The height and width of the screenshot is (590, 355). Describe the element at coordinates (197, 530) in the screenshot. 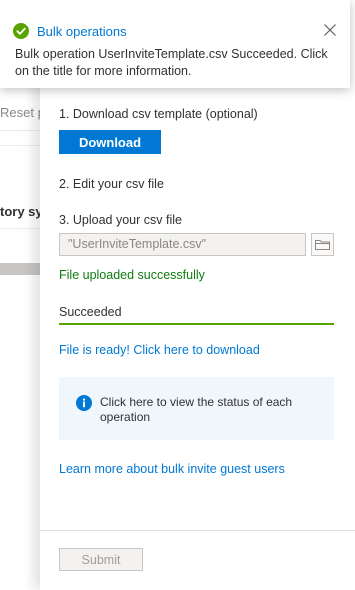

I see `footer-divider` at that location.